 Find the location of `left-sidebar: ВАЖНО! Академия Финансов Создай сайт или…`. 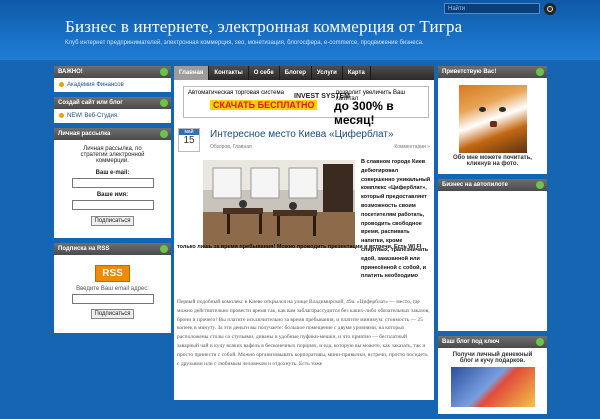

left-sidebar: ВАЖНО! Академия Финансов Создай сайт или… is located at coordinates (112, 202).